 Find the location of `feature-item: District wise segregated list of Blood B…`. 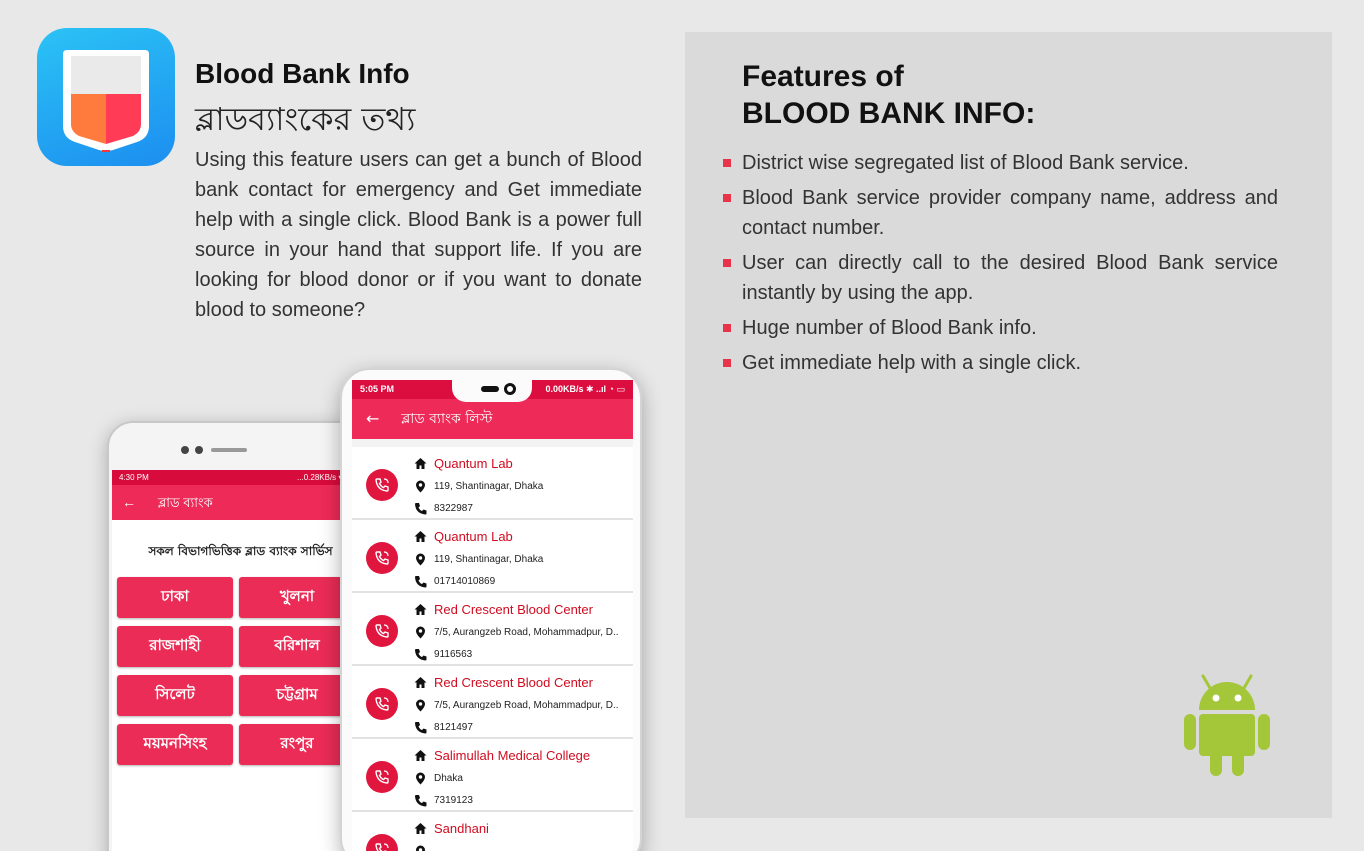

feature-item: District wise segregated list of Blood B… is located at coordinates (1000, 163).